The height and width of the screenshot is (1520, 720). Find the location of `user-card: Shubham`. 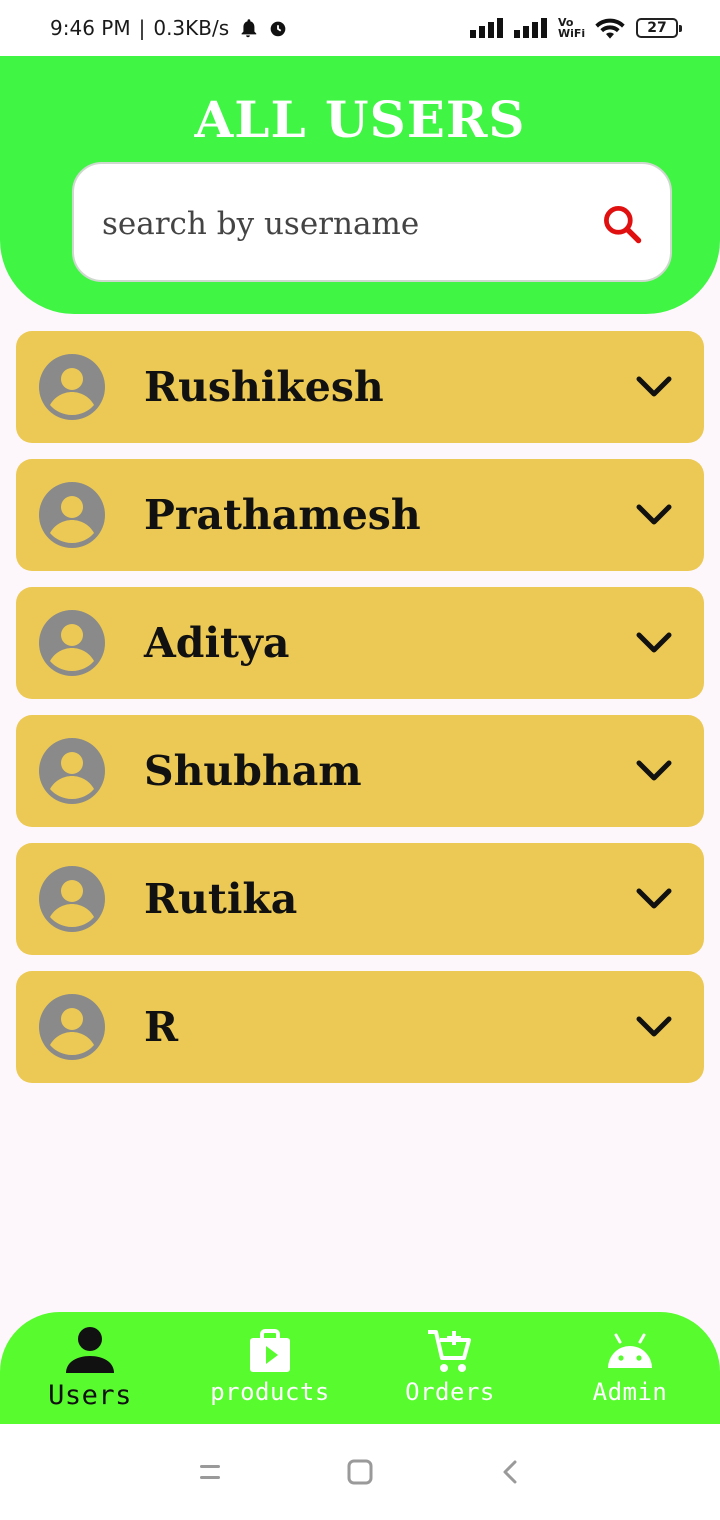

user-card: Shubham is located at coordinates (360, 771).